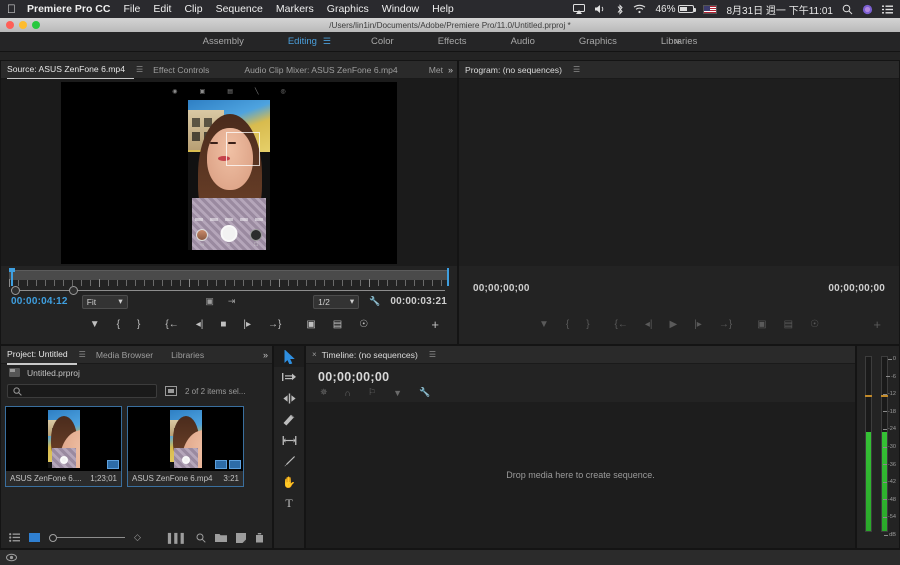 The width and height of the screenshot is (900, 565). What do you see at coordinates (324, 392) in the screenshot?
I see `snap-icon: ✵` at bounding box center [324, 392].